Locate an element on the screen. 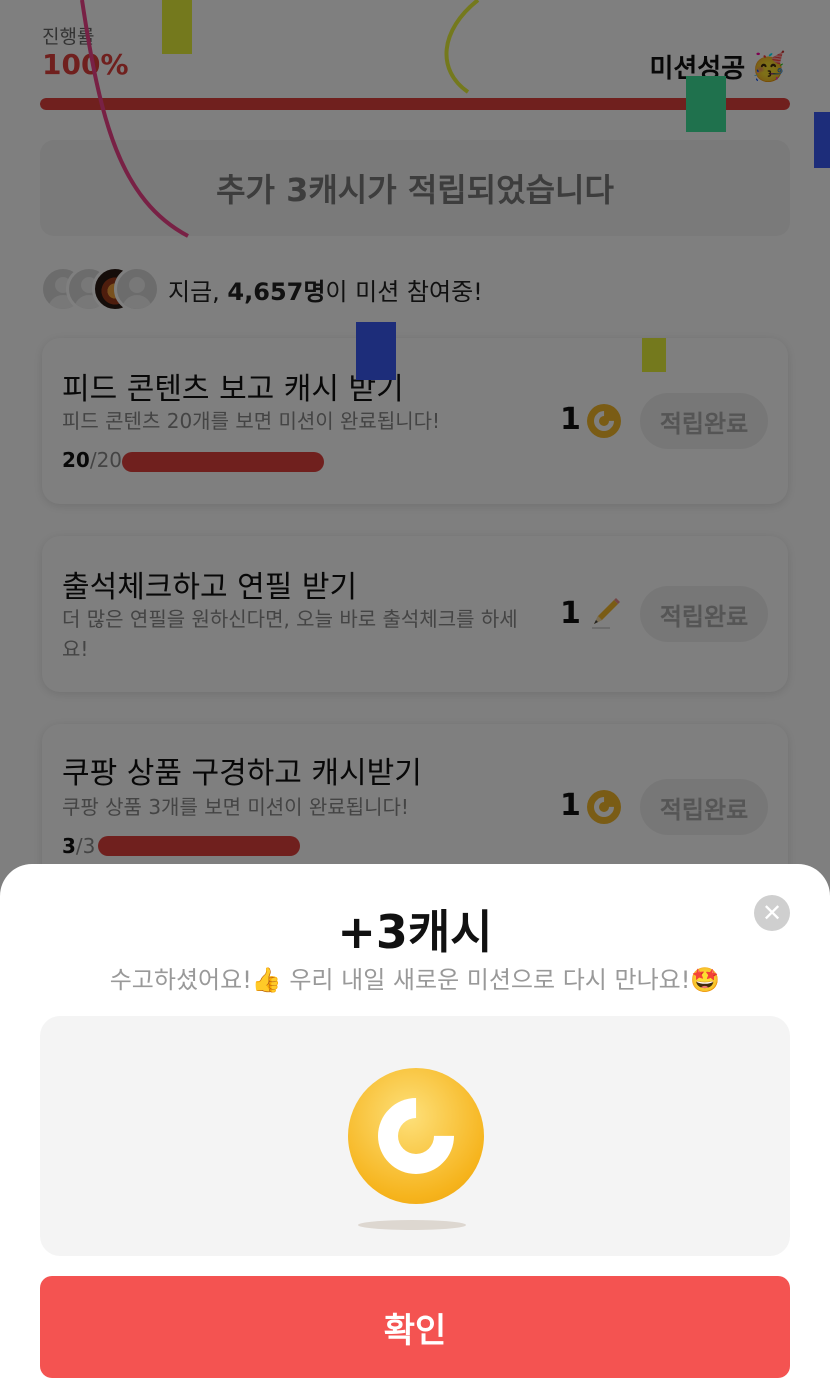 The width and height of the screenshot is (830, 1400). coin-shadow is located at coordinates (412, 1225).